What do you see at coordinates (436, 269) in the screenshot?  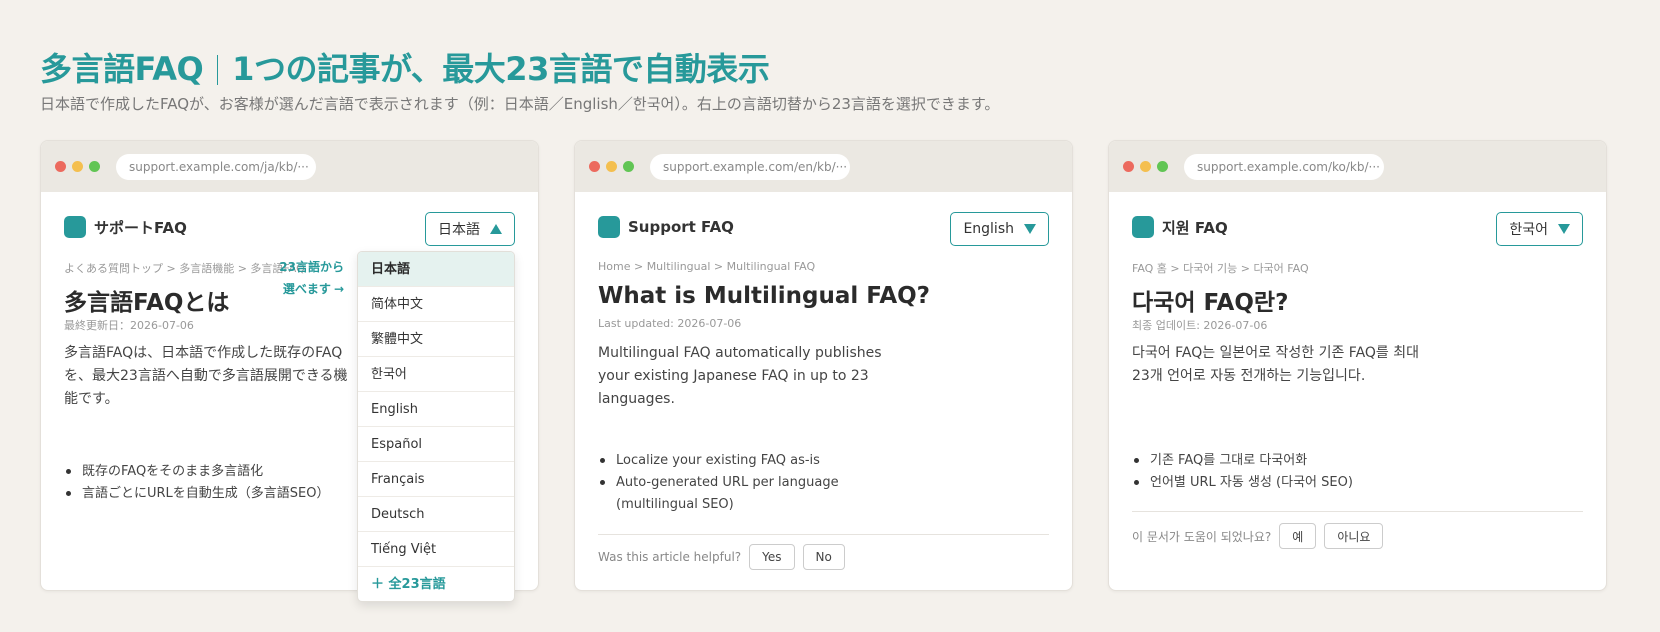 I see `language-option-ja: 日本語` at bounding box center [436, 269].